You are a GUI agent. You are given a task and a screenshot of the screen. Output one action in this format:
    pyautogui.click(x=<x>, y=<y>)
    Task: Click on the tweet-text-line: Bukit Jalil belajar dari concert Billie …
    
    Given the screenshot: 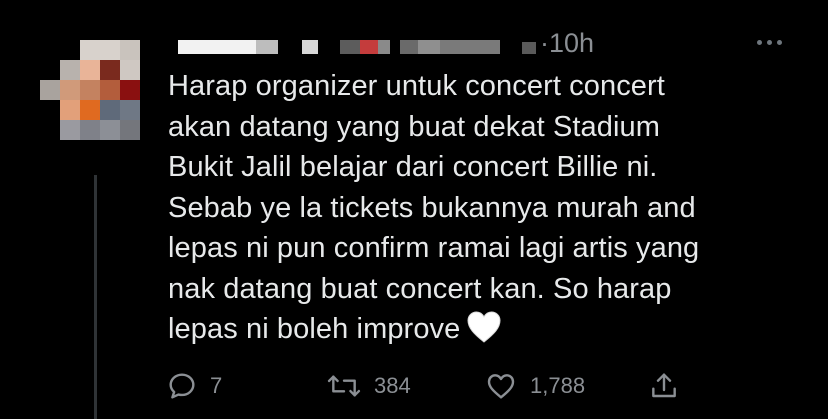 What is the action you would take?
    pyautogui.click(x=413, y=167)
    